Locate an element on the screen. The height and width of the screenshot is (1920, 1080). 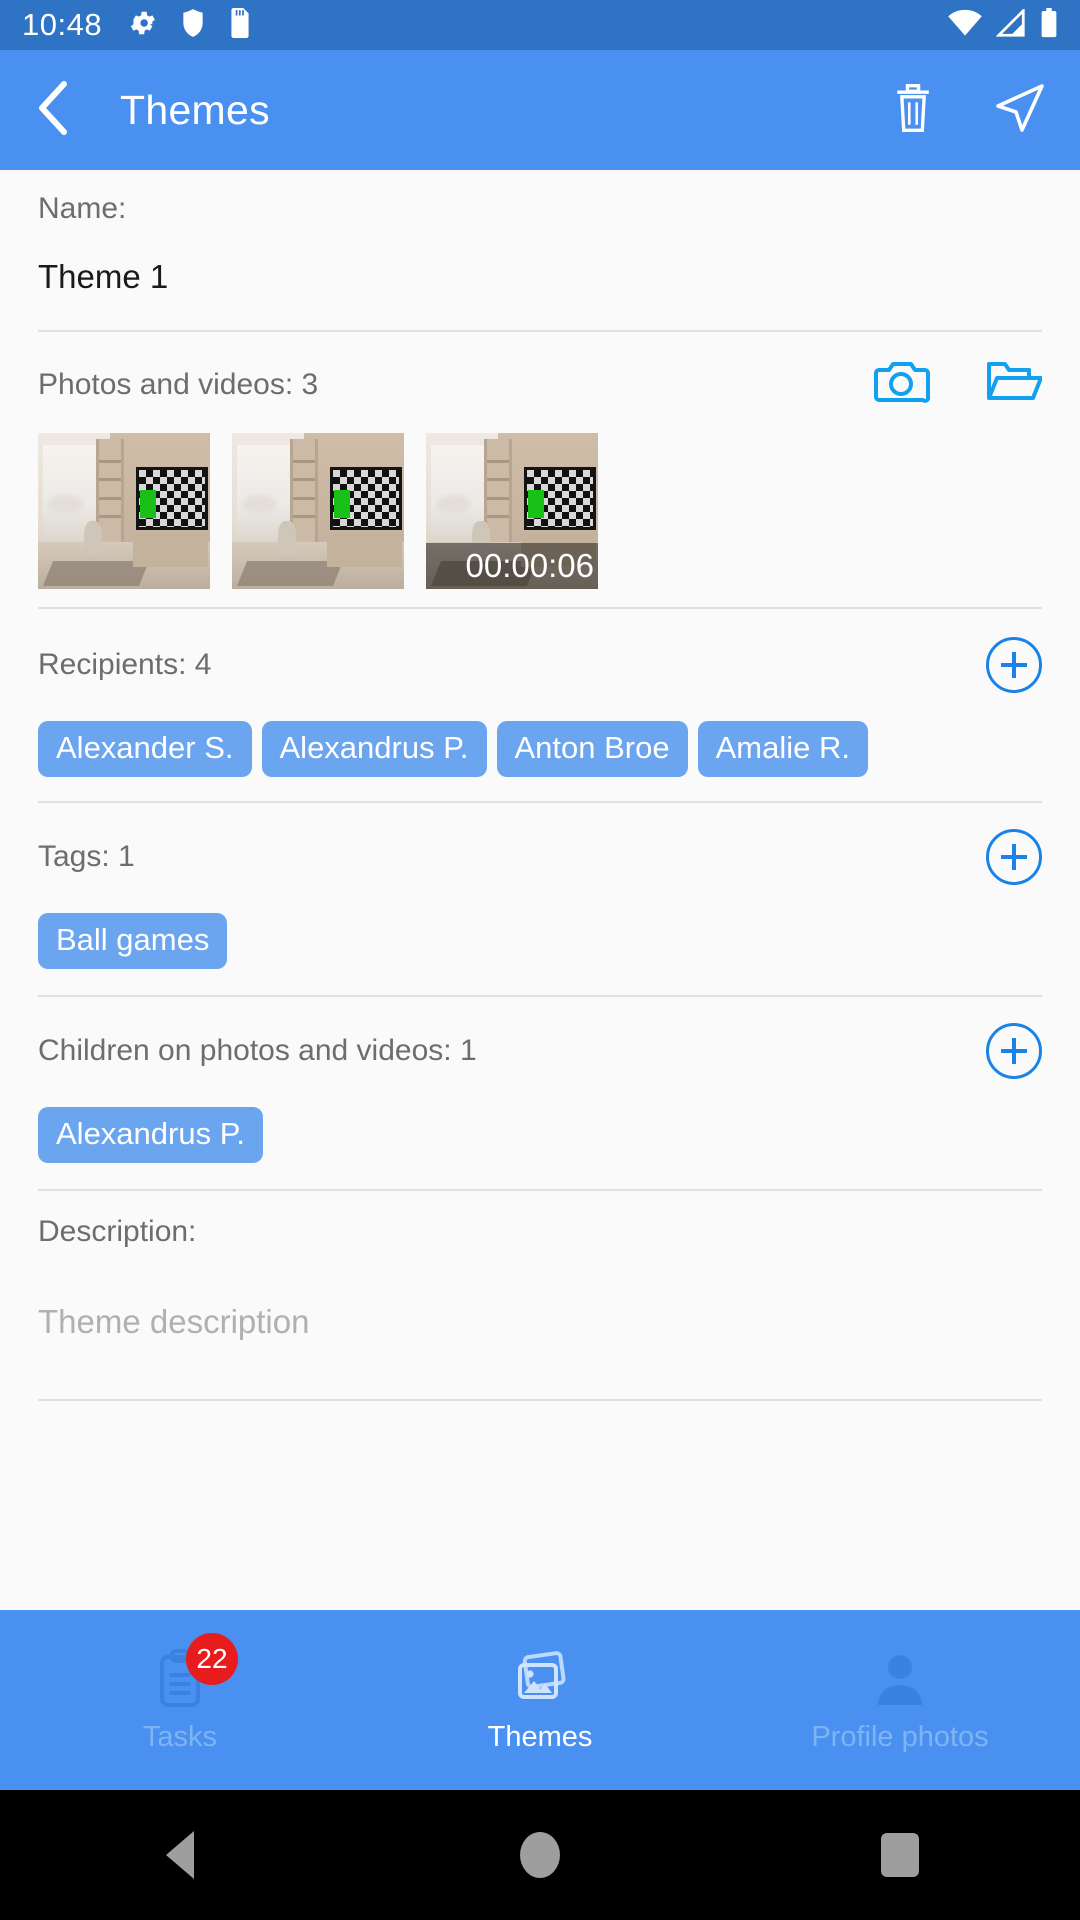
app-bar-actions is located at coordinates (968, 110).